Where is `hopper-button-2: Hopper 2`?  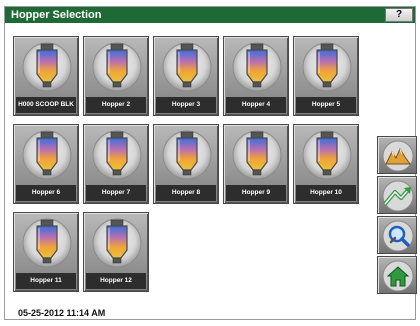 hopper-button-2: Hopper 2 is located at coordinates (116, 76).